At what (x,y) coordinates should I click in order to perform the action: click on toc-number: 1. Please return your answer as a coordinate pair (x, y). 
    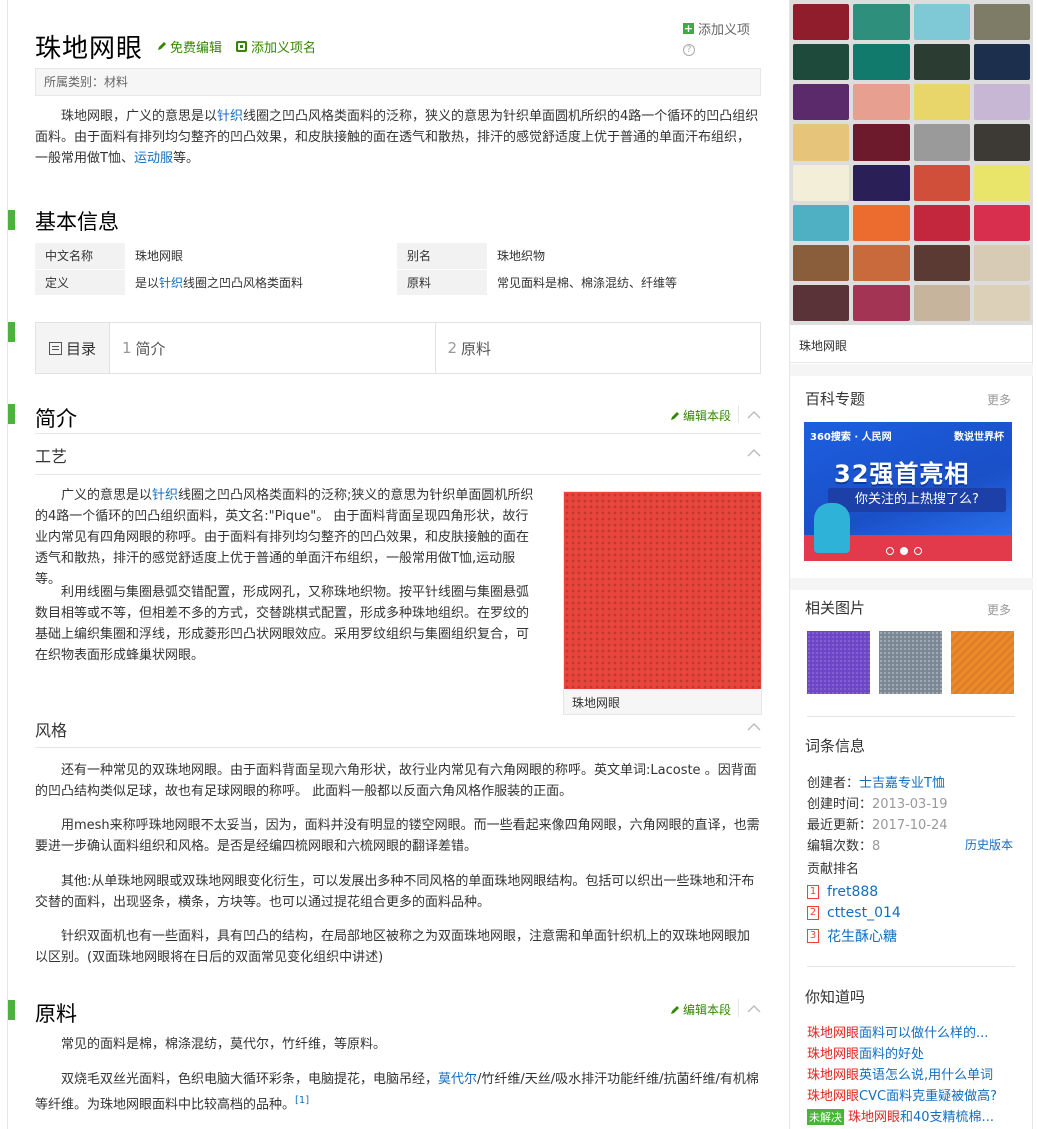
    Looking at the image, I should click on (127, 348).